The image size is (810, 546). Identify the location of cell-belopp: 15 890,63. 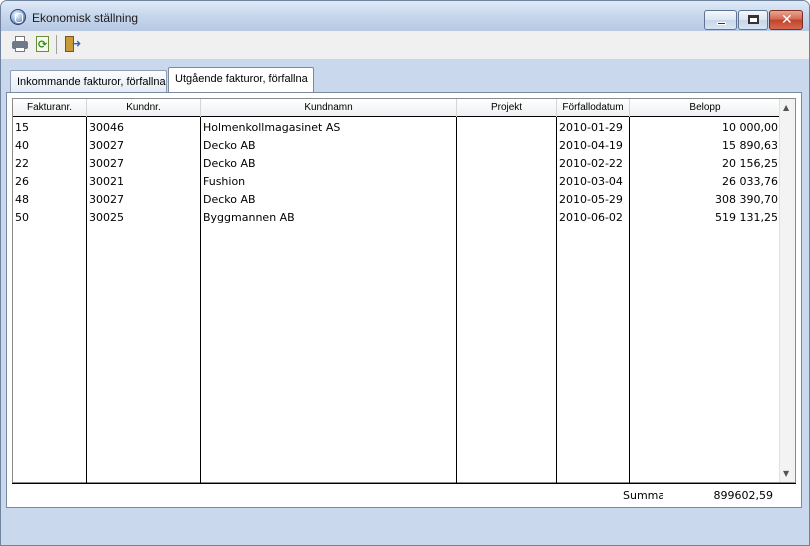
(750, 145).